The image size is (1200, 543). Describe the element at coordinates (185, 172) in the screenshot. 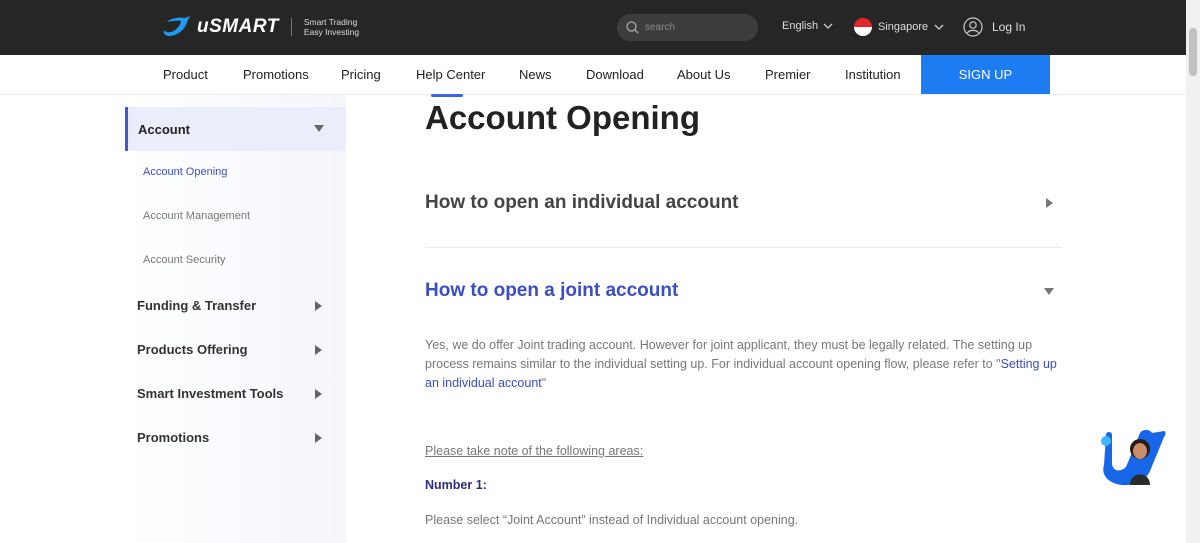

I see `sidebar-item-account-opening: Account Opening` at that location.